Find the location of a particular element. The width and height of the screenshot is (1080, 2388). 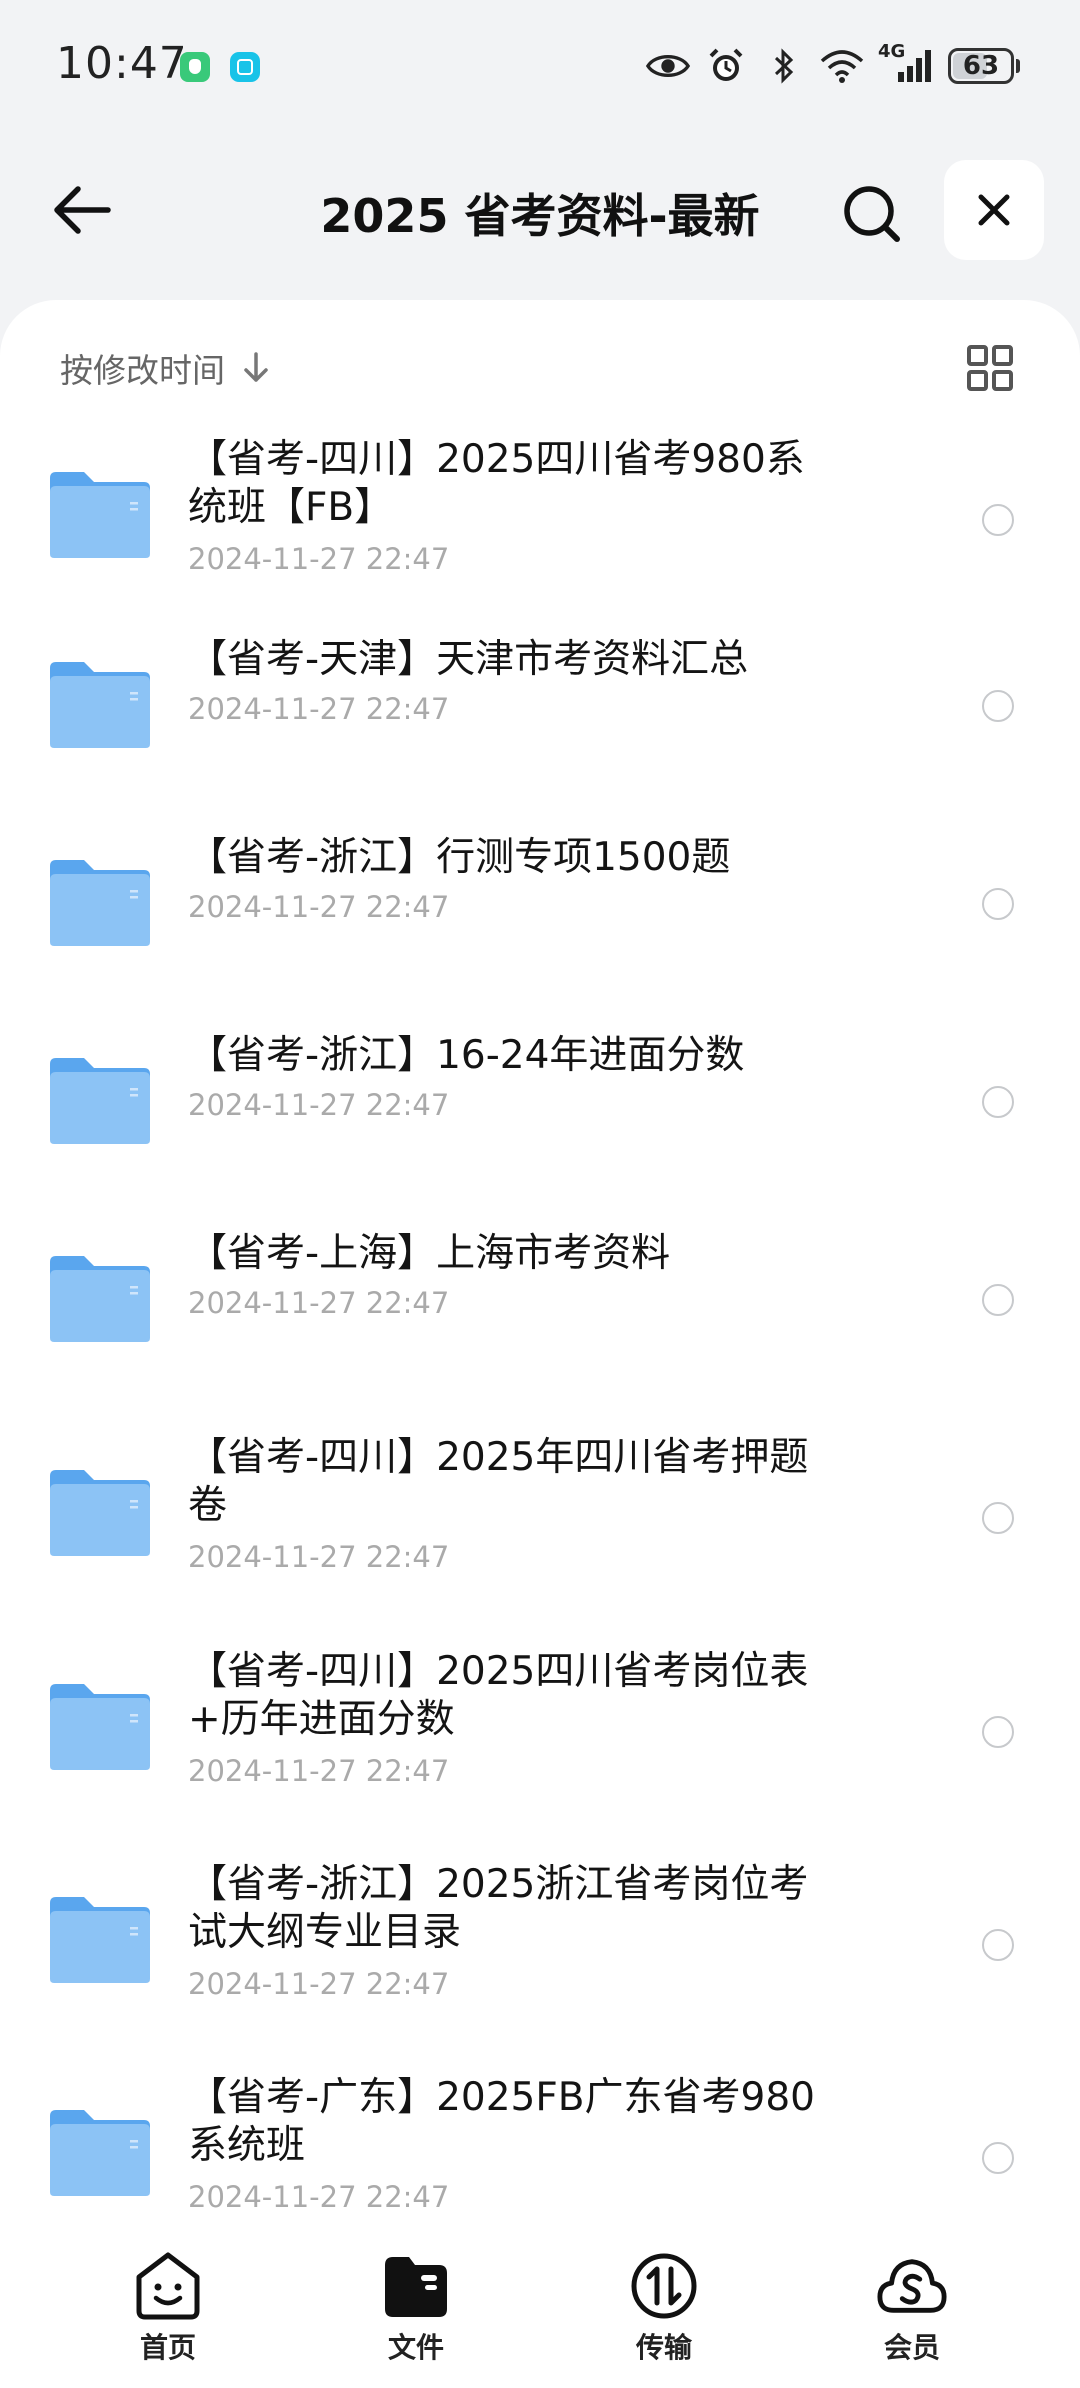

battery-icon: 63 is located at coordinates (984, 66).